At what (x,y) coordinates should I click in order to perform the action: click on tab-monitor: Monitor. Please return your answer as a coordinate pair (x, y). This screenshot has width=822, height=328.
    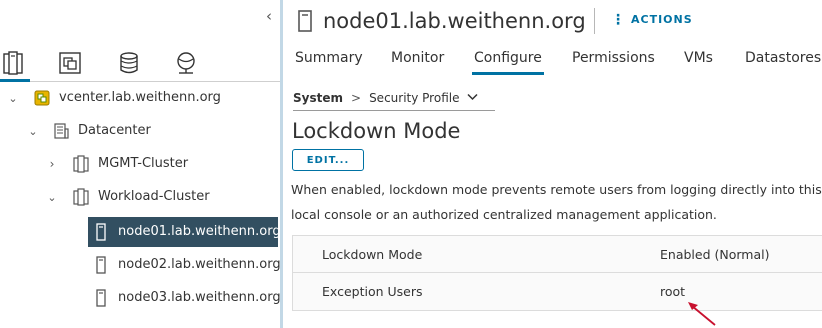
    Looking at the image, I should click on (417, 58).